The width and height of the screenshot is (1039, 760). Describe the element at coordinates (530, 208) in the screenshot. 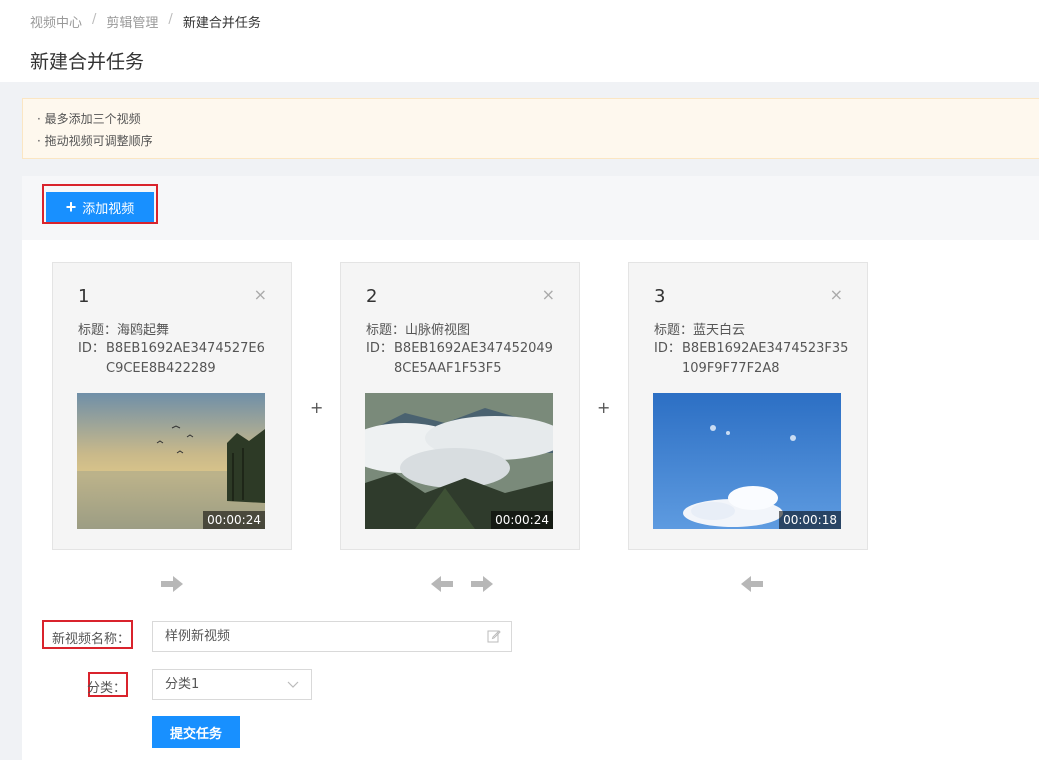

I see `toolbar` at that location.